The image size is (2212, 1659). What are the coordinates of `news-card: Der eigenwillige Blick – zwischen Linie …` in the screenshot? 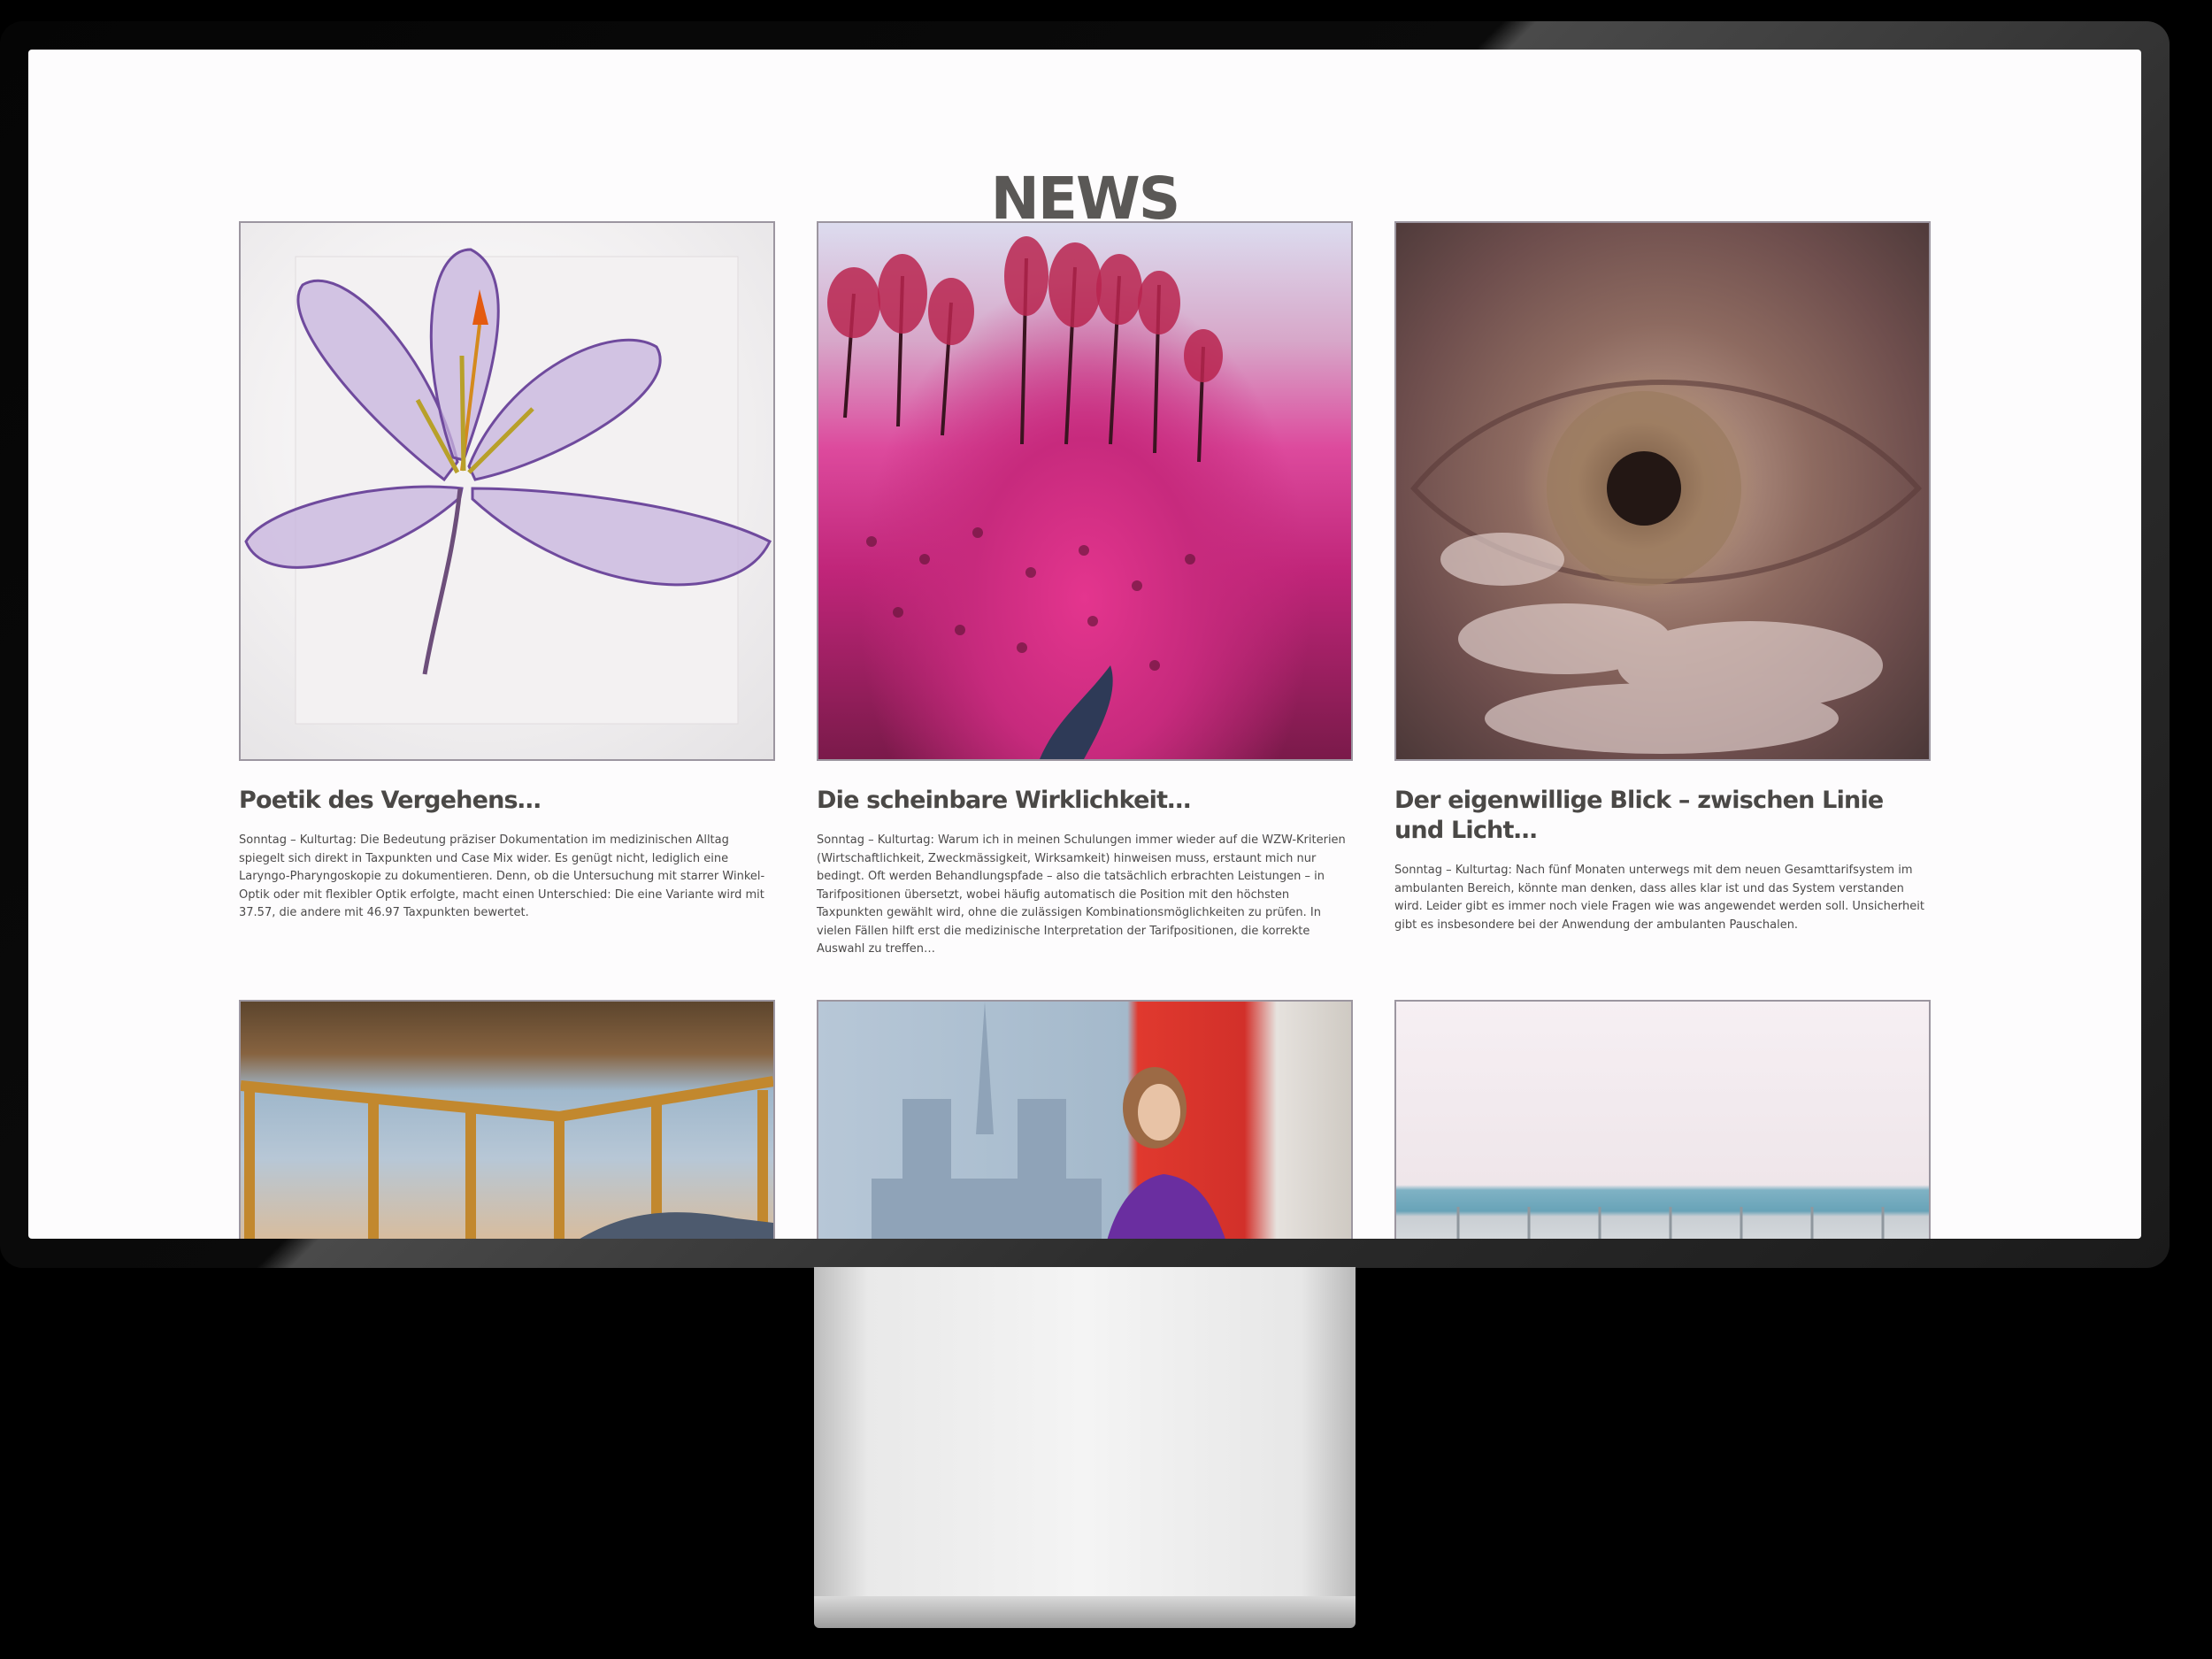 It's located at (1663, 578).